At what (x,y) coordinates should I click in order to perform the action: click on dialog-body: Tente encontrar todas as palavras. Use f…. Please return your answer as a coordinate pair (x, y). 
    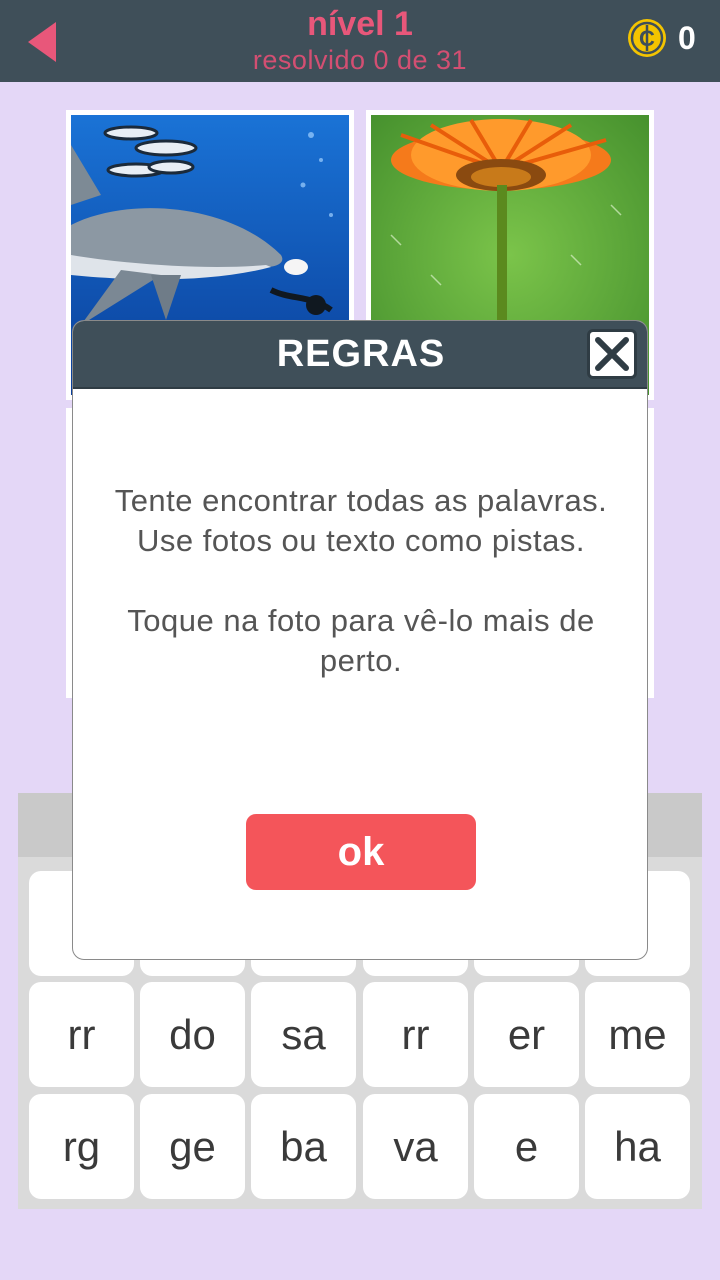
    Looking at the image, I should click on (361, 581).